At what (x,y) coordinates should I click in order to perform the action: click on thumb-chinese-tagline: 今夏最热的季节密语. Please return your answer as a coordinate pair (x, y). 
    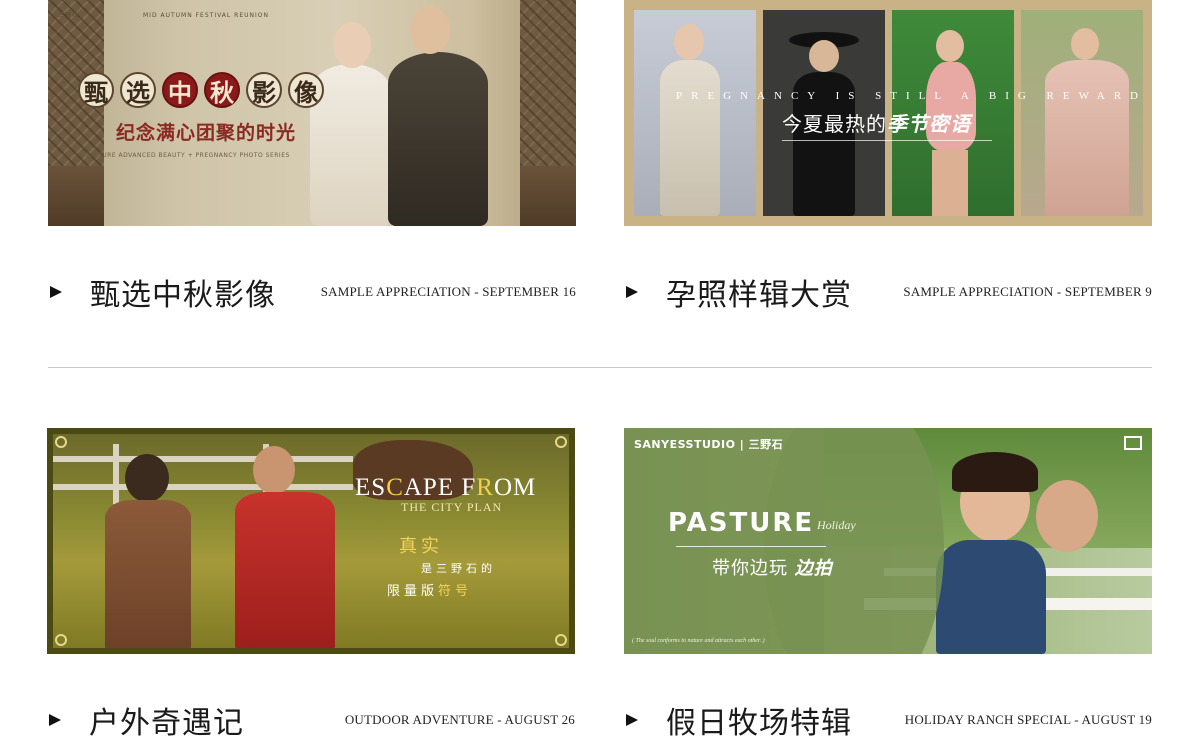
    Looking at the image, I should click on (876, 122).